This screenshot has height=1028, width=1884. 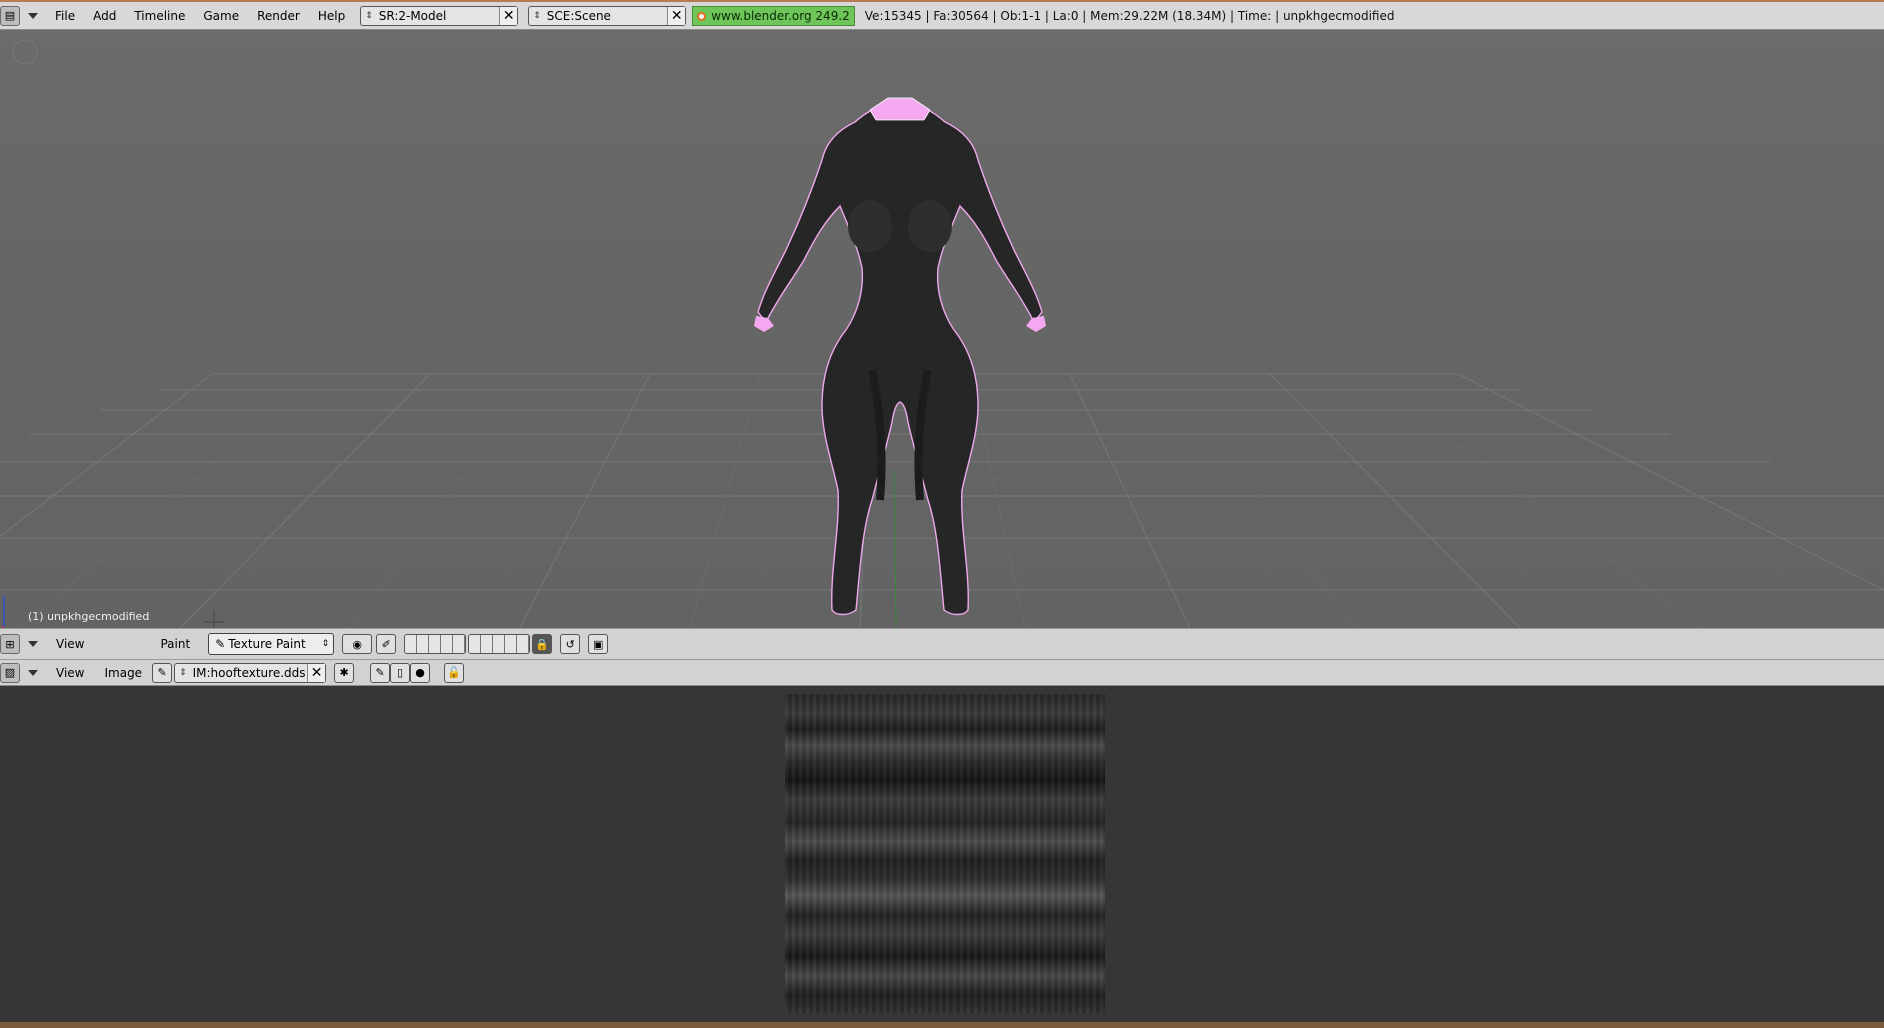 I want to click on scene-selector: ⇕ SCE:Scene ✕, so click(x=607, y=15).